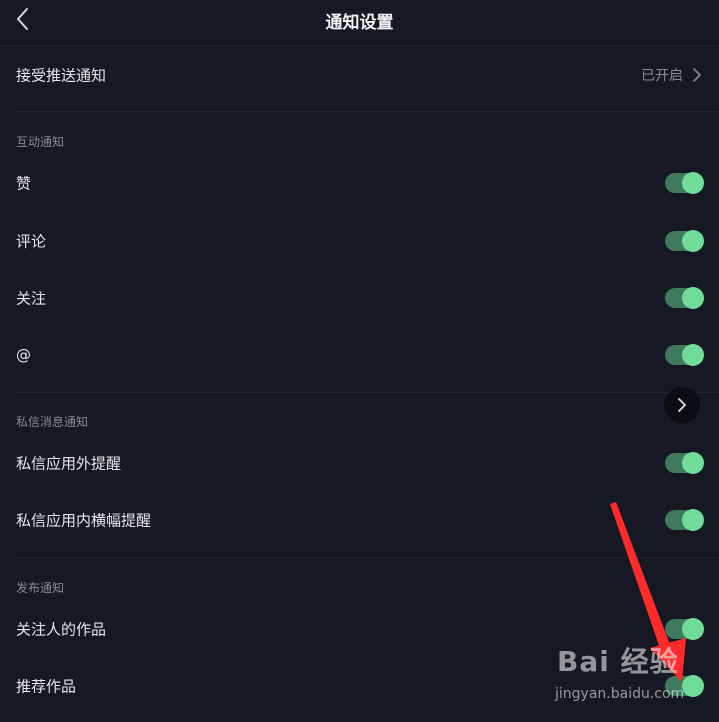  I want to click on like-toggle, so click(684, 183).